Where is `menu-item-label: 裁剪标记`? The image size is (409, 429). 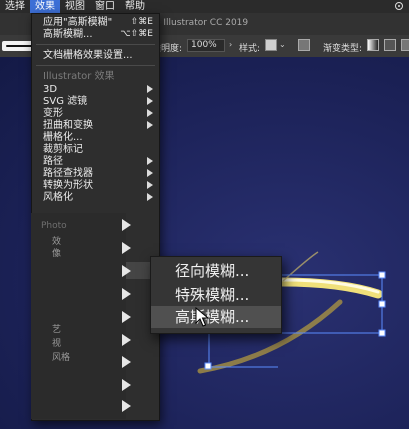 menu-item-label: 裁剪标记 is located at coordinates (63, 149).